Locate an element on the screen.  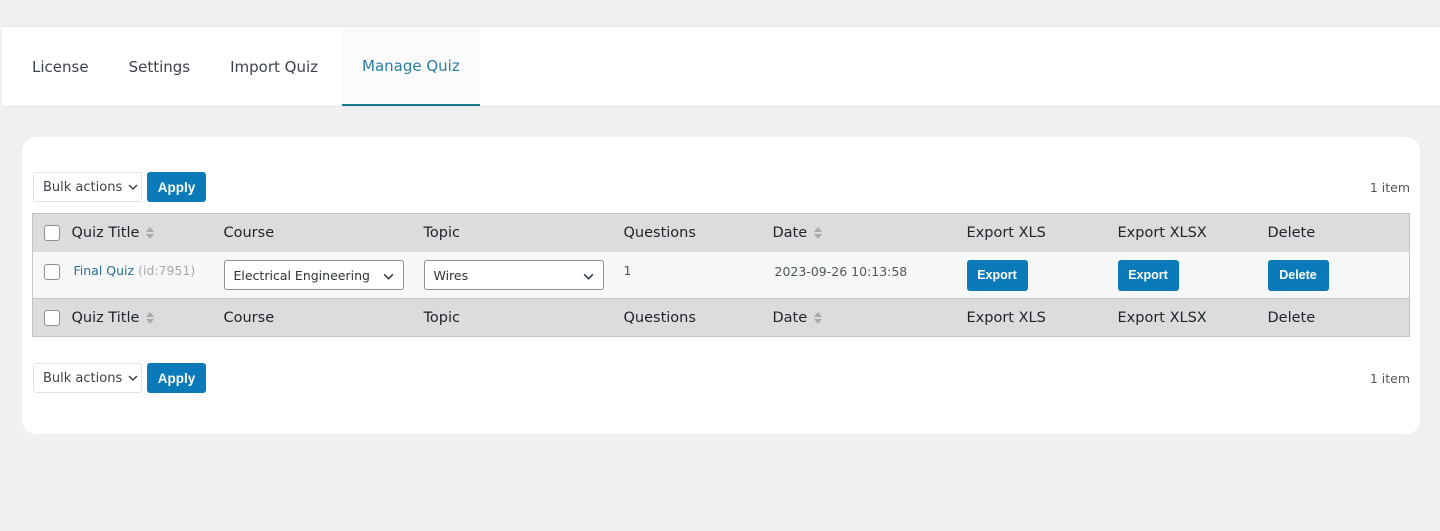
select-all-checkbox is located at coordinates (52, 232).